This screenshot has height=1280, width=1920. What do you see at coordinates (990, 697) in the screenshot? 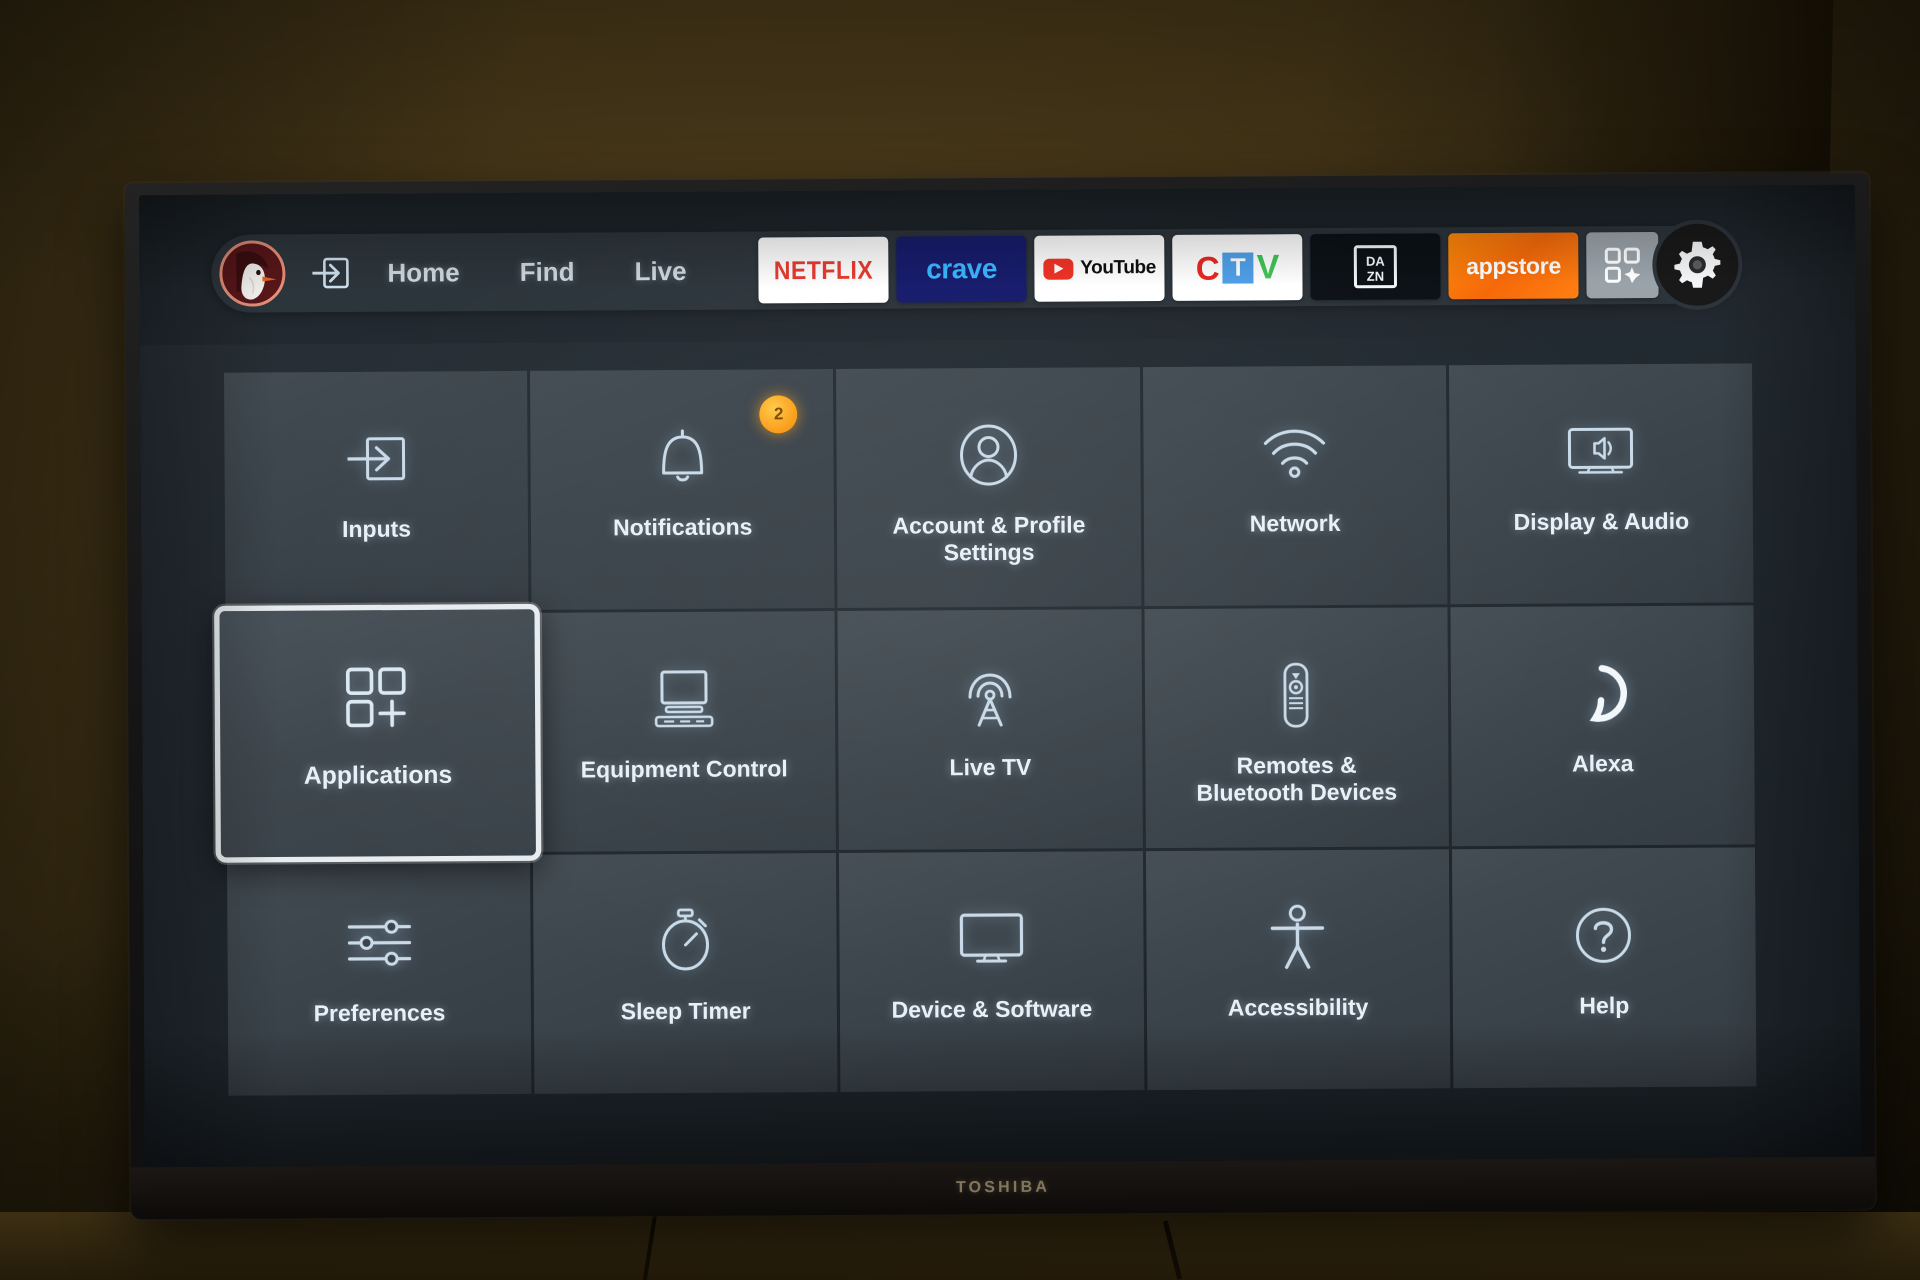
I see `broadcast-tower-icon` at bounding box center [990, 697].